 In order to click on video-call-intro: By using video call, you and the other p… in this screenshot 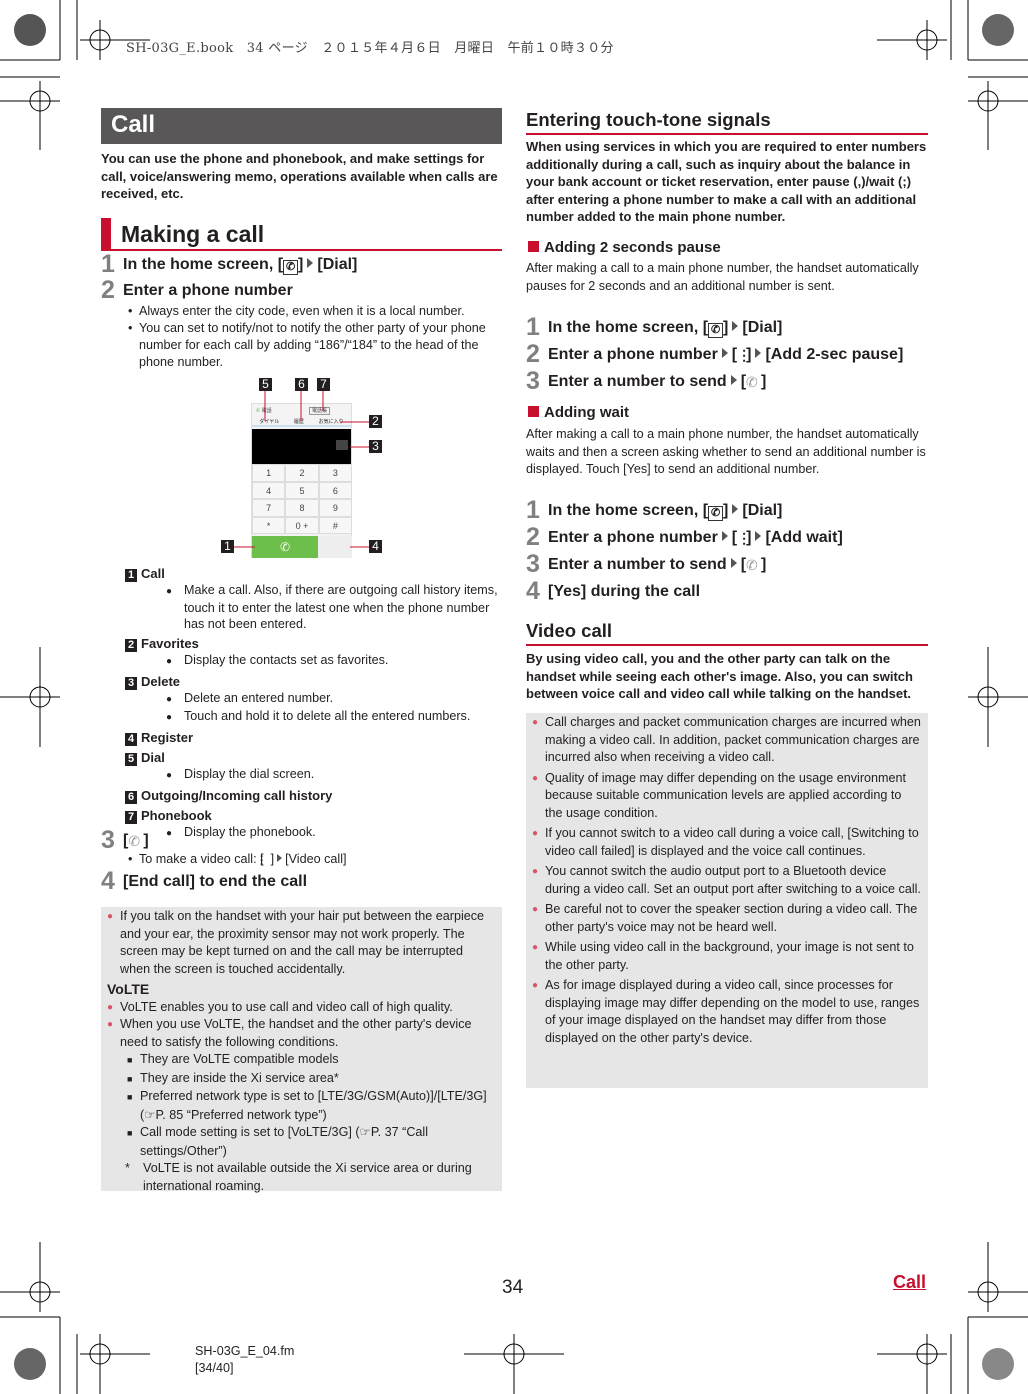, I will do `click(719, 676)`.